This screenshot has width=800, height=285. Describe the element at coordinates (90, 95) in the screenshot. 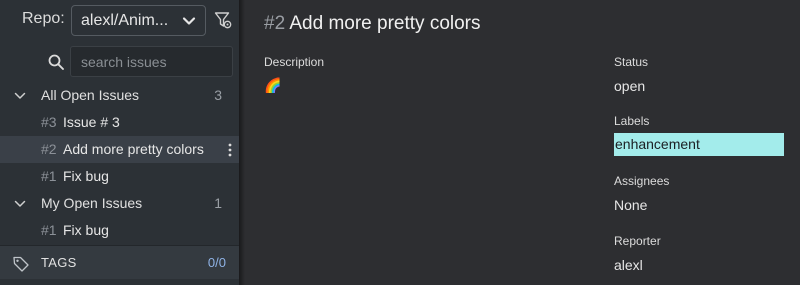

I see `group-label: All Open Issues` at that location.